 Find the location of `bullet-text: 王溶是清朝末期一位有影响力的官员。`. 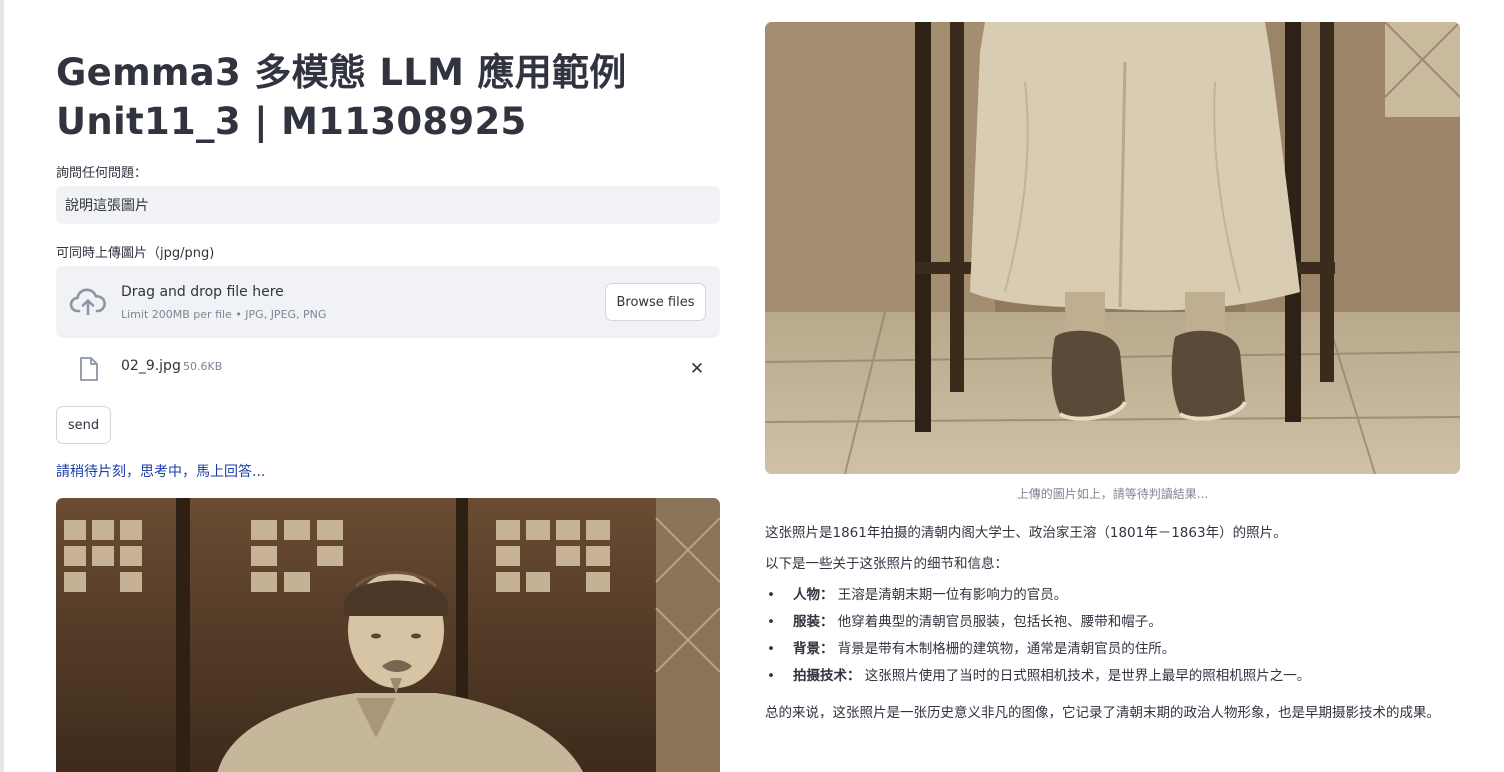

bullet-text: 王溶是清朝末期一位有影响力的官员。 is located at coordinates (952, 595).